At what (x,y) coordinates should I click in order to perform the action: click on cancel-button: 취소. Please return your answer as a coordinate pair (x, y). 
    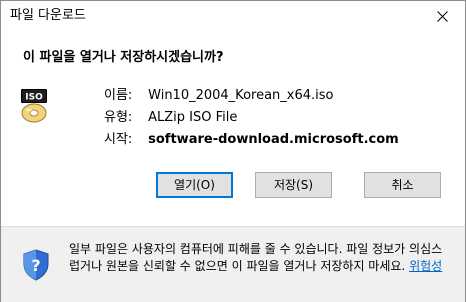
    Looking at the image, I should click on (402, 185).